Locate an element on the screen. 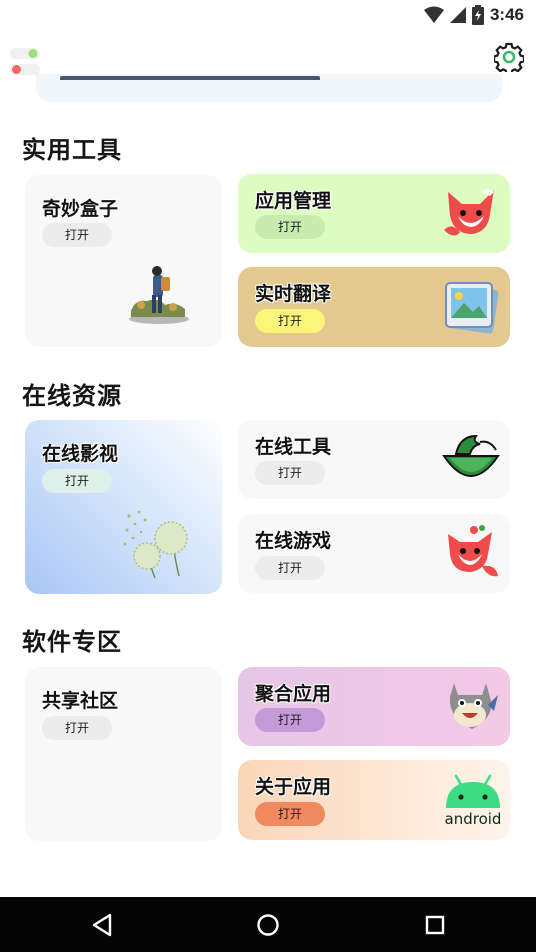 The width and height of the screenshot is (536, 952). settings-gear-icon is located at coordinates (509, 57).